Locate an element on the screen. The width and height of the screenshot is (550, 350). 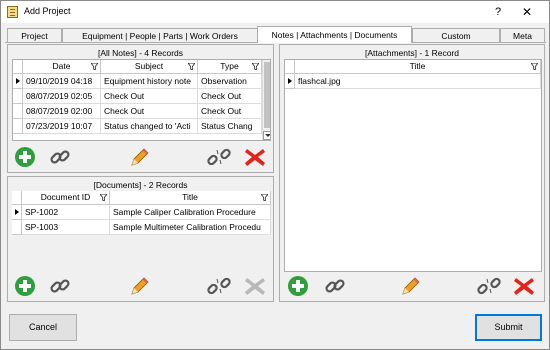
table-row: 08/07/2019 02:00 Check Out Check Out is located at coordinates (141, 111).